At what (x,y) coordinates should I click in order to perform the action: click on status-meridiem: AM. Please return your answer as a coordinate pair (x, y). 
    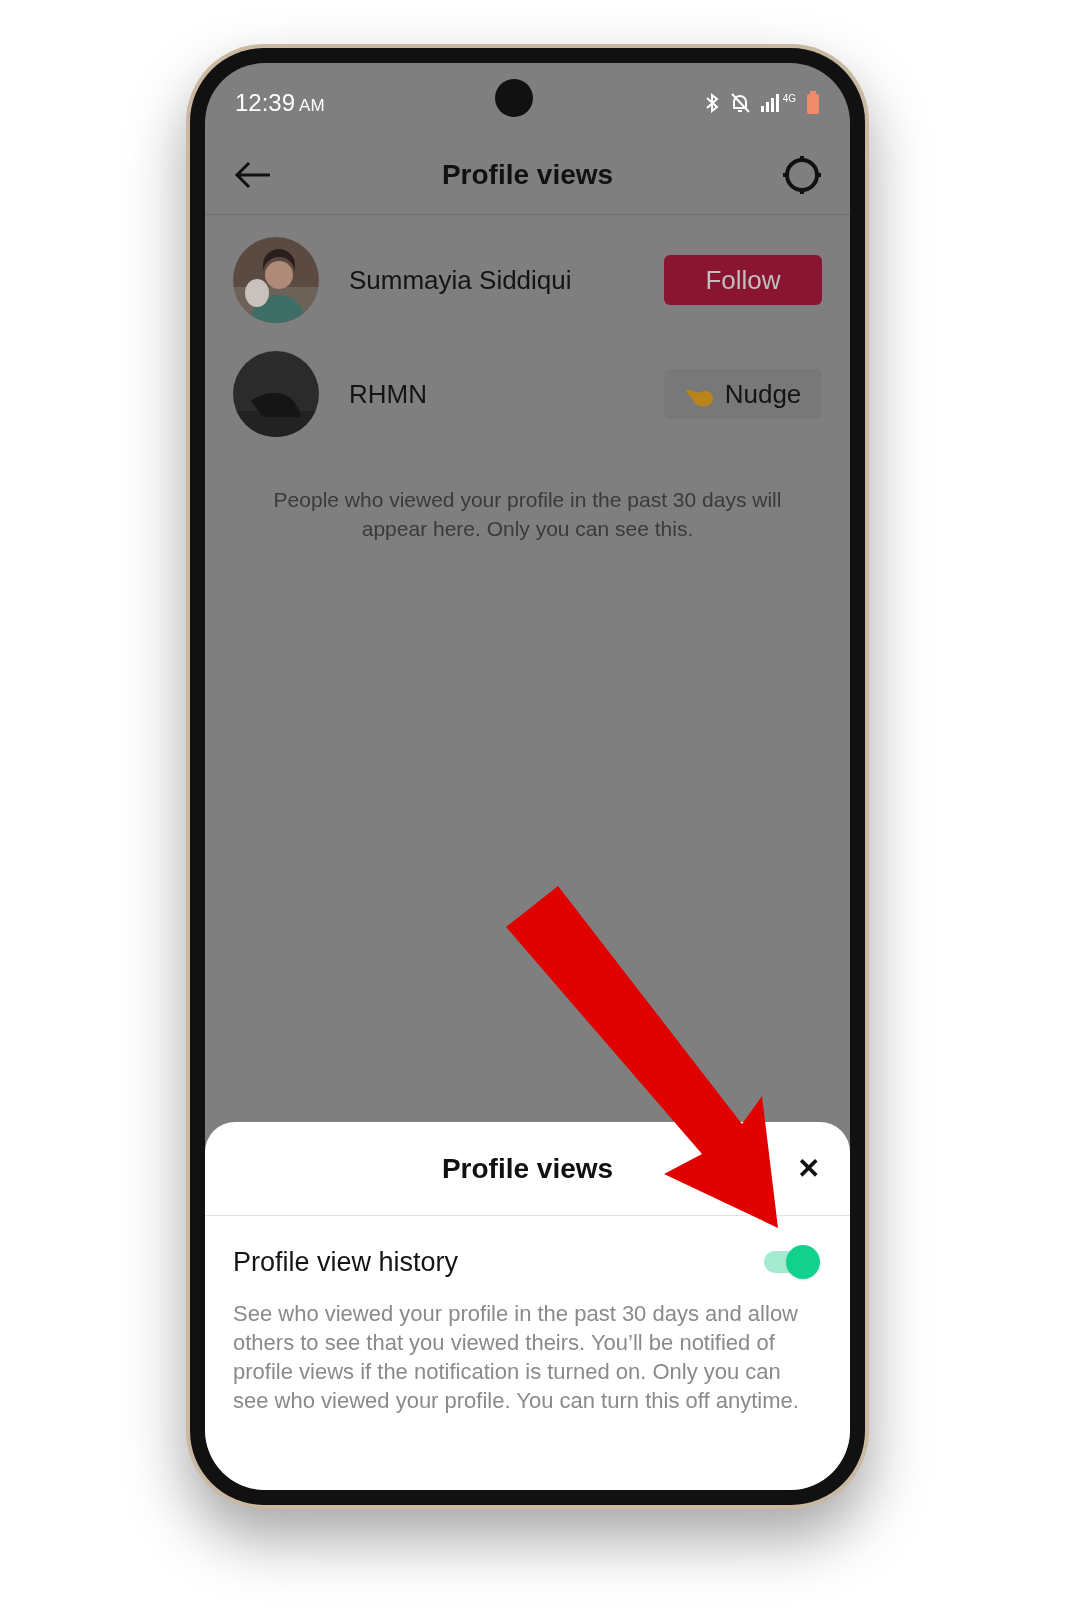
    Looking at the image, I should click on (312, 106).